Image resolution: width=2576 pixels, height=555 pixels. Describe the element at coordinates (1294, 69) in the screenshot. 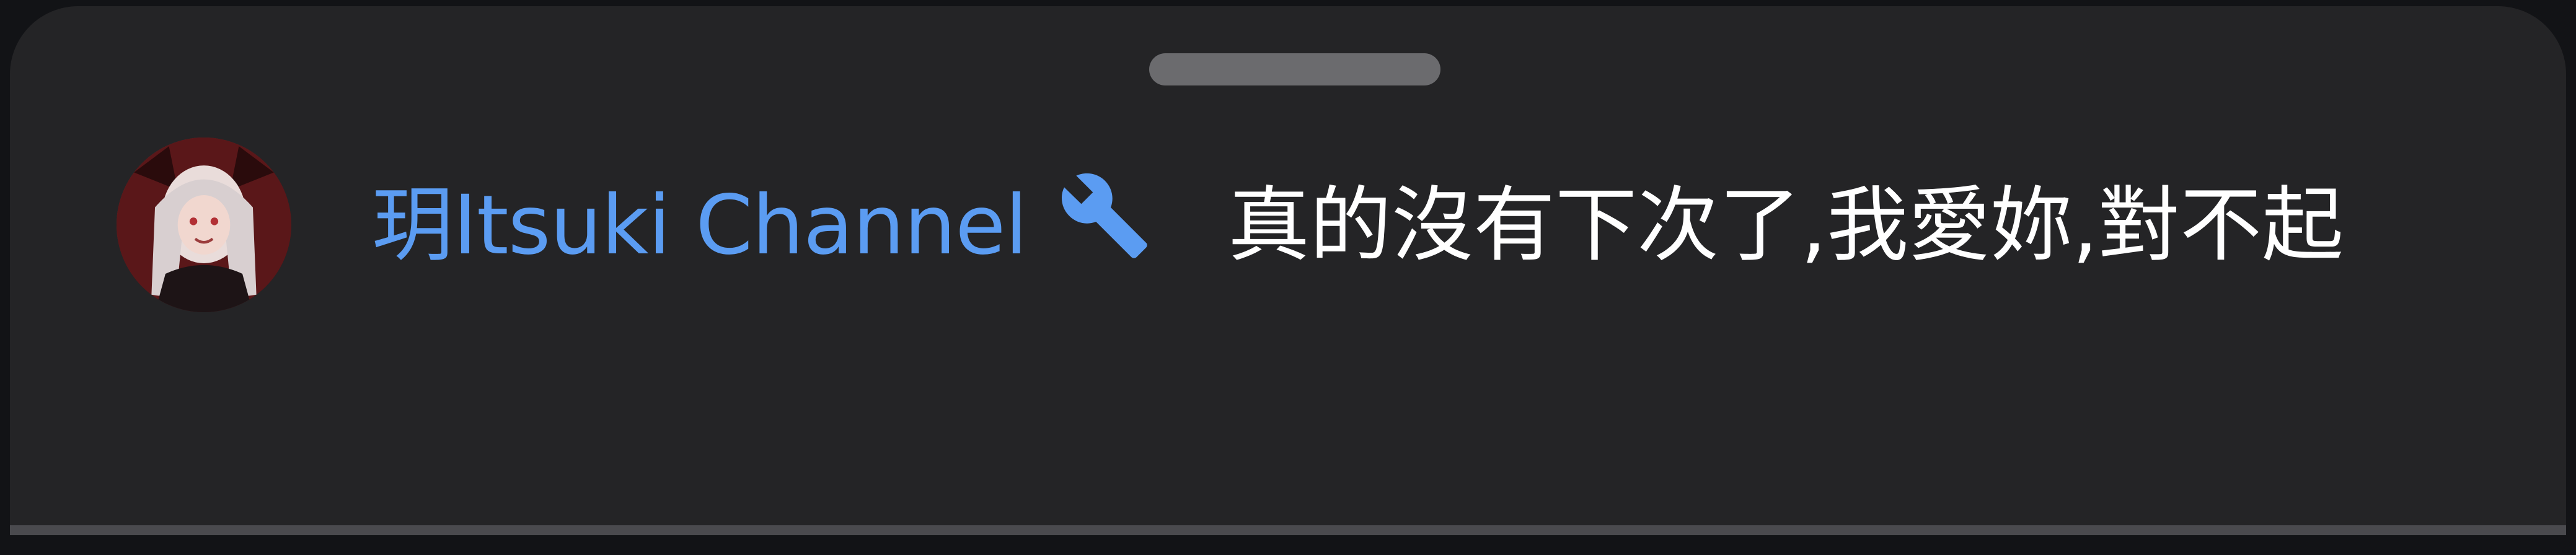

I see `drag-handle` at that location.